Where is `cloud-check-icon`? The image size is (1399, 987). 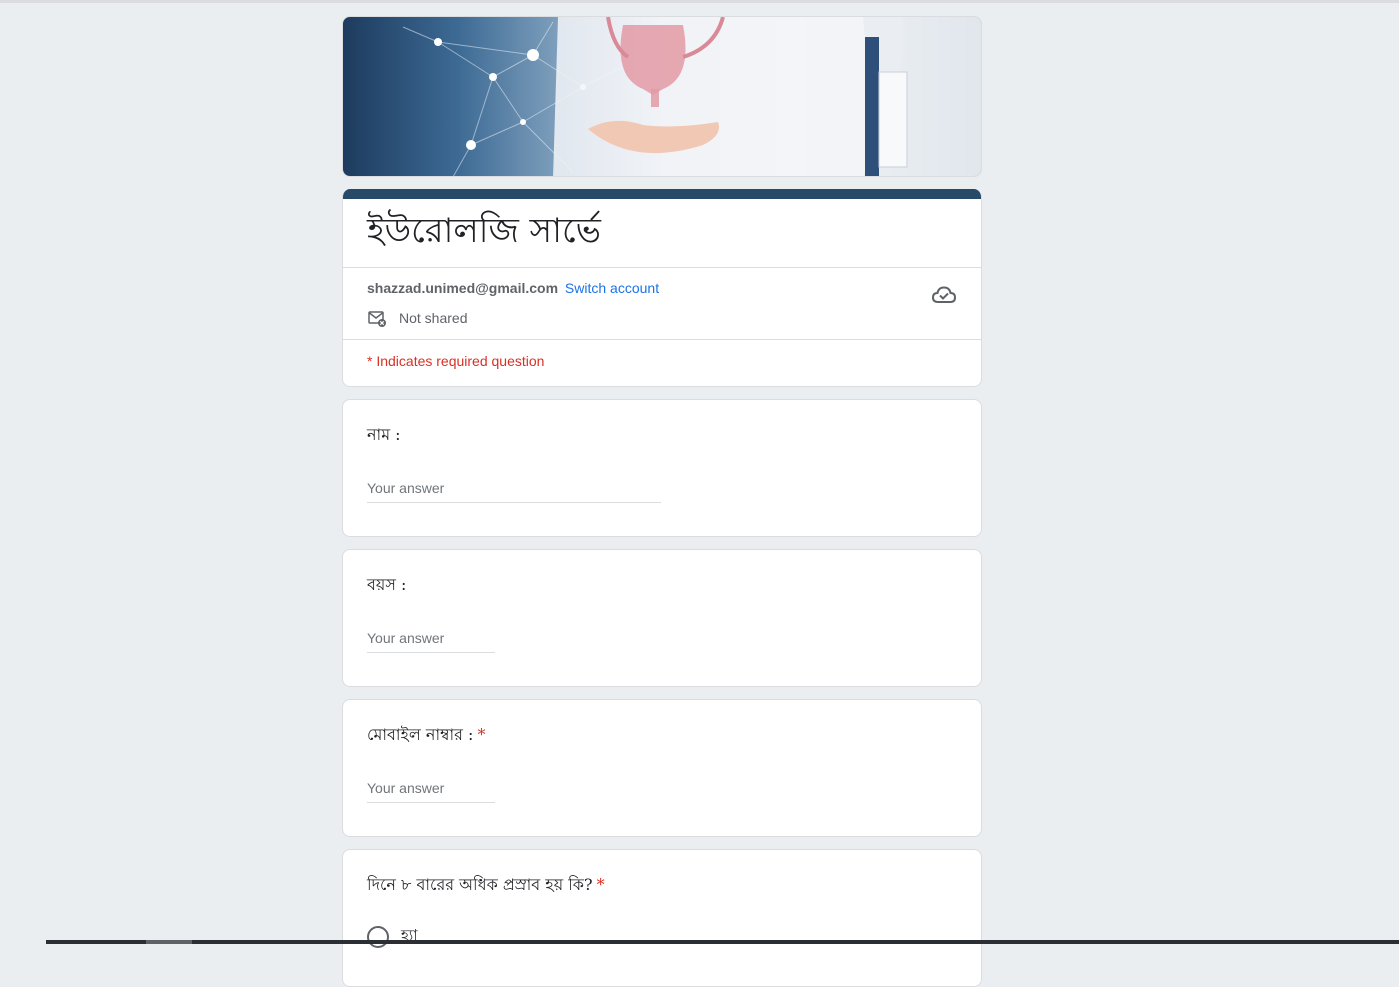 cloud-check-icon is located at coordinates (944, 295).